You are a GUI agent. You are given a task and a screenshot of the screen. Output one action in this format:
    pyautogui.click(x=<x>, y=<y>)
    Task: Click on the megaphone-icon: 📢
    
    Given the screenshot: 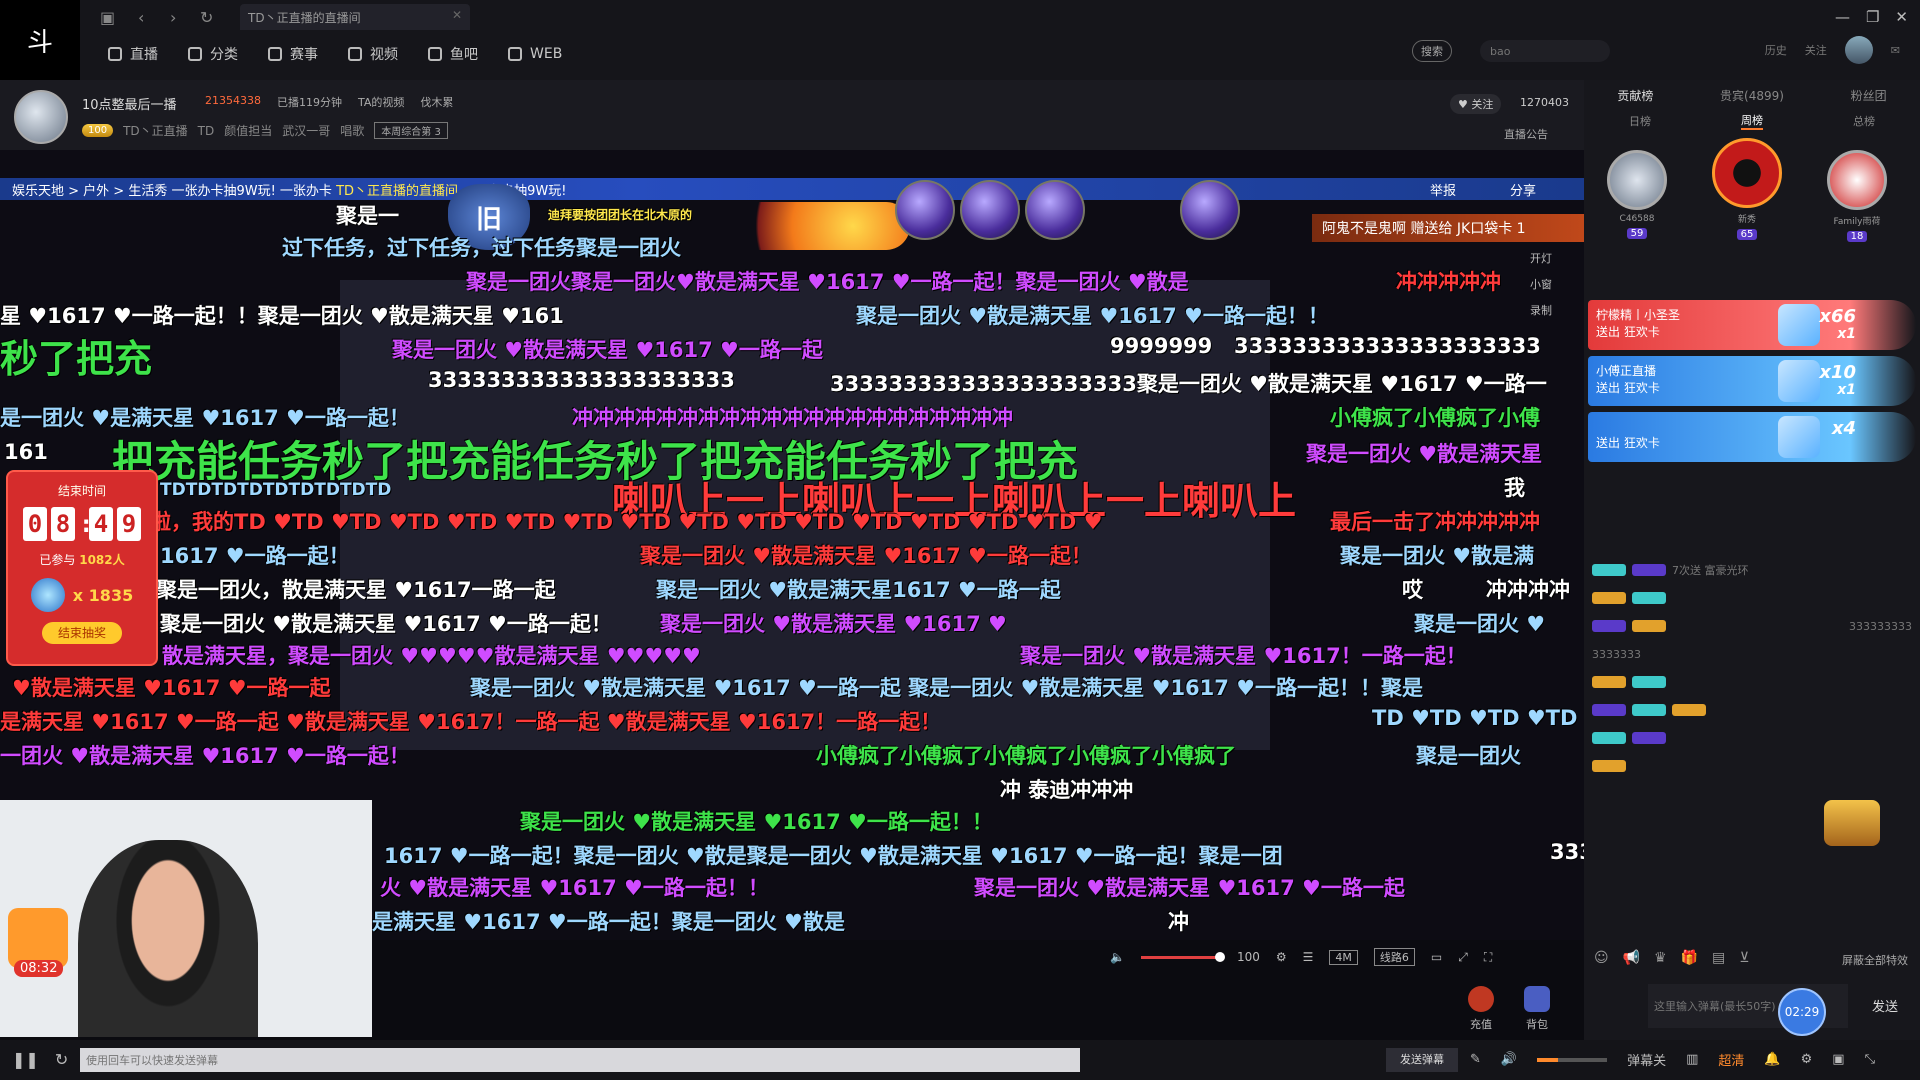 What is the action you would take?
    pyautogui.click(x=1631, y=958)
    